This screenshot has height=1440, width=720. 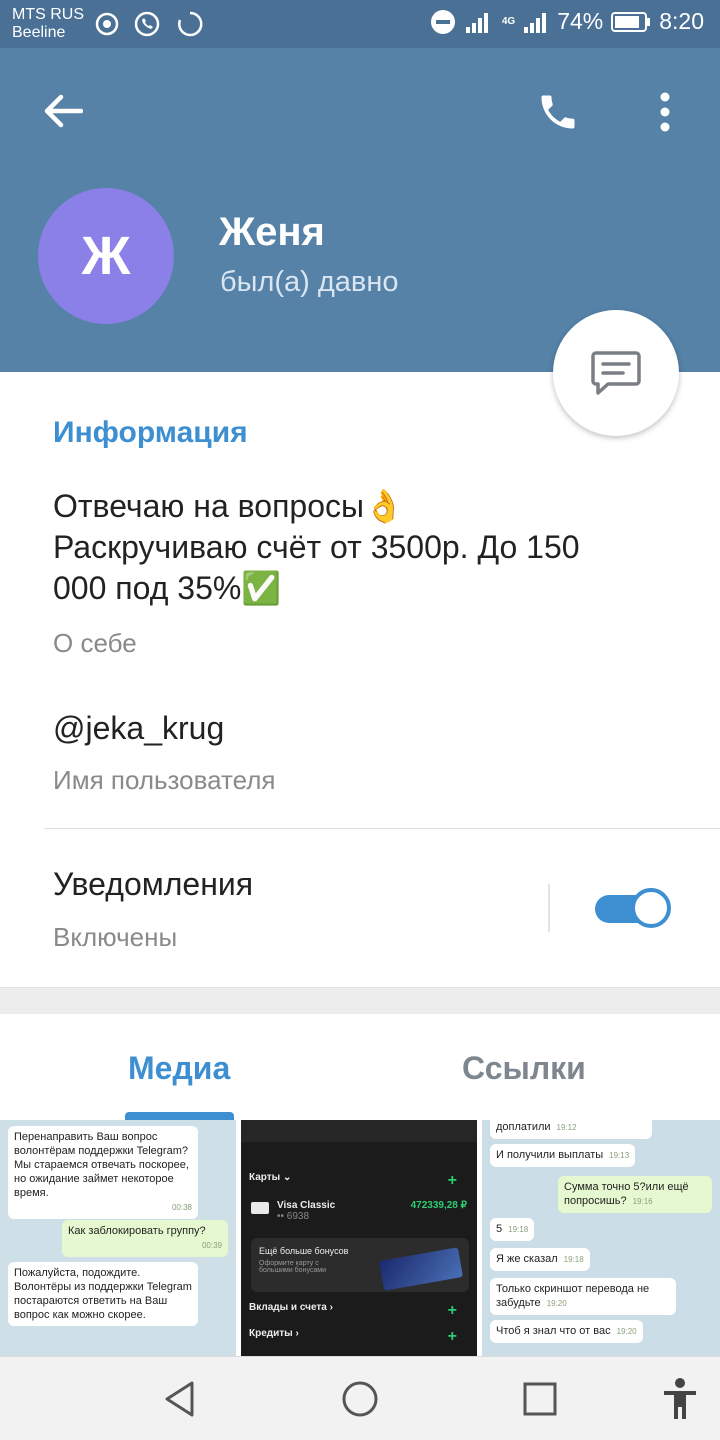 I want to click on bubble-text: Как заблокировать группу?, so click(x=137, y=1231).